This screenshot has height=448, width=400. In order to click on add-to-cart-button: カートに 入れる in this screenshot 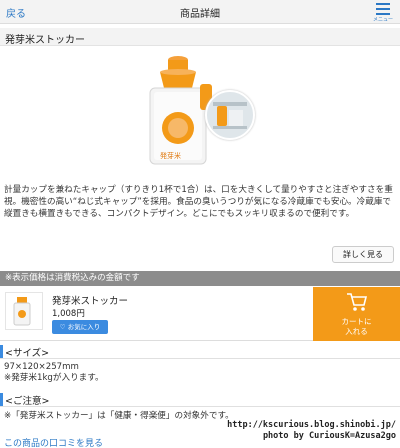, I will do `click(356, 314)`.